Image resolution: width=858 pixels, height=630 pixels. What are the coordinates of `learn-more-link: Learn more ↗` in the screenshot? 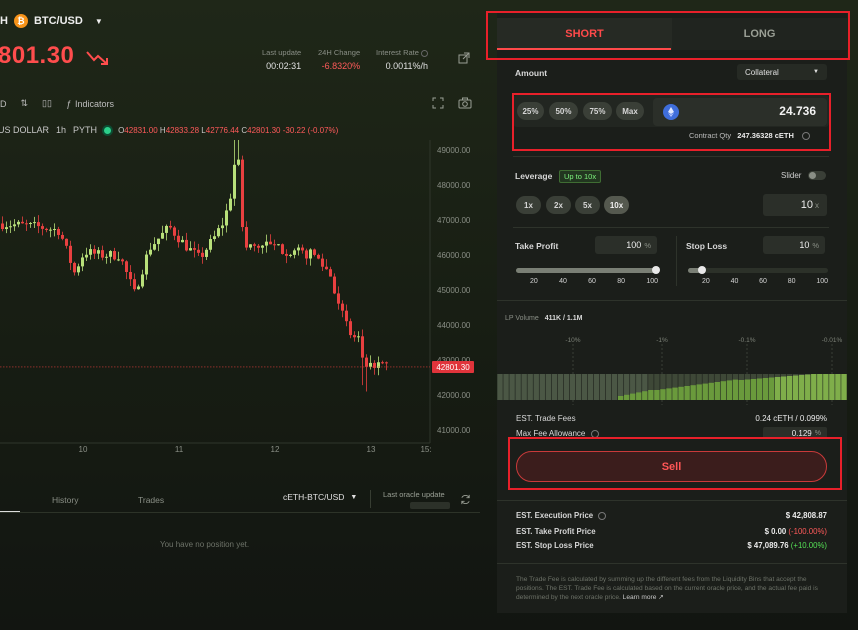 It's located at (643, 597).